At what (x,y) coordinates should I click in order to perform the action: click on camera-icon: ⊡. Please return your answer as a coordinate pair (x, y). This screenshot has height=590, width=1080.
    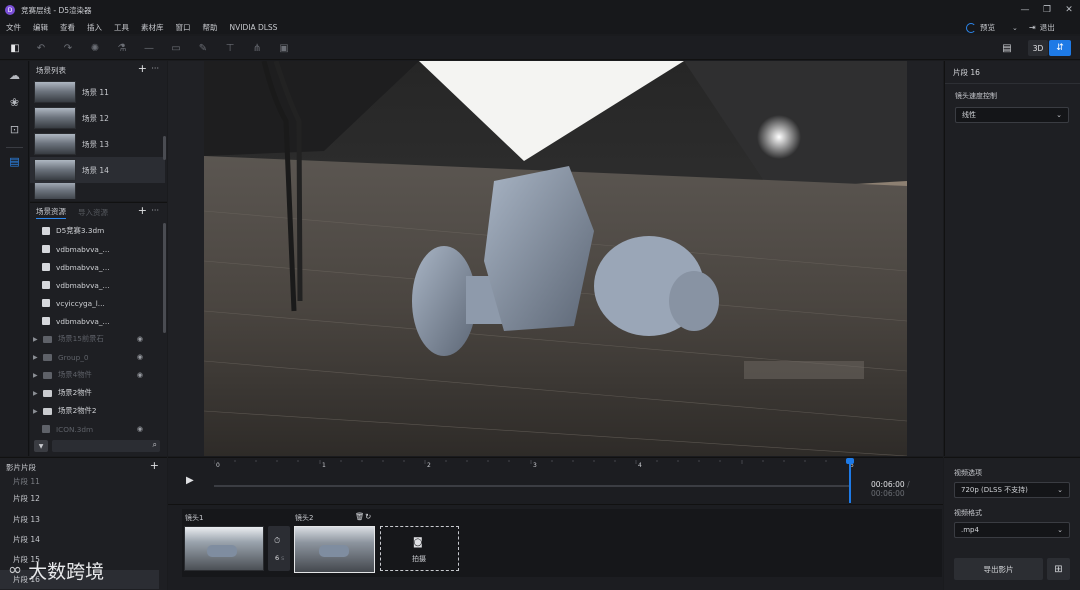
    Looking at the image, I should click on (14, 129).